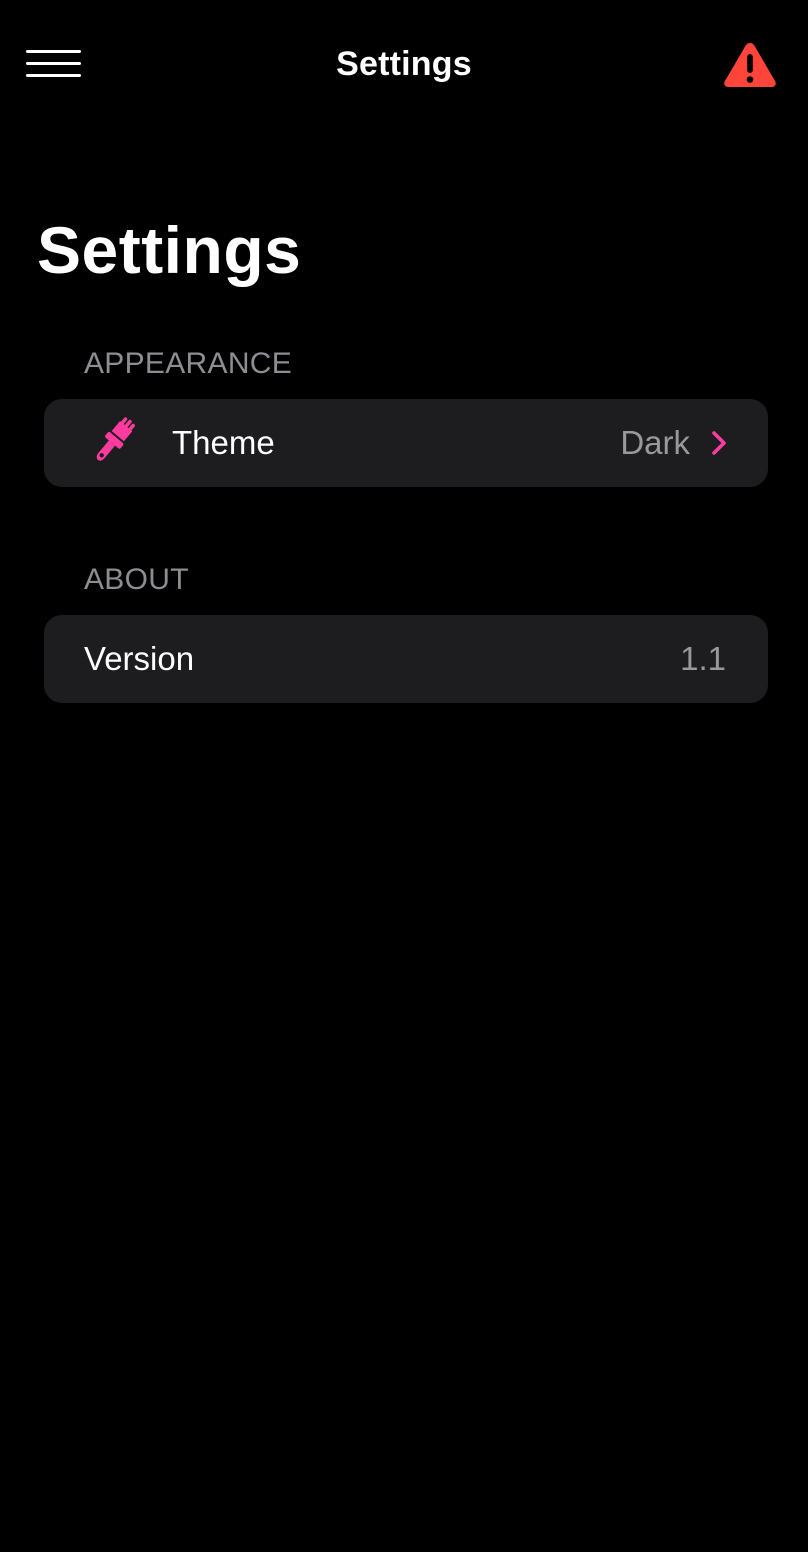  I want to click on page-title: Settings, so click(169, 250).